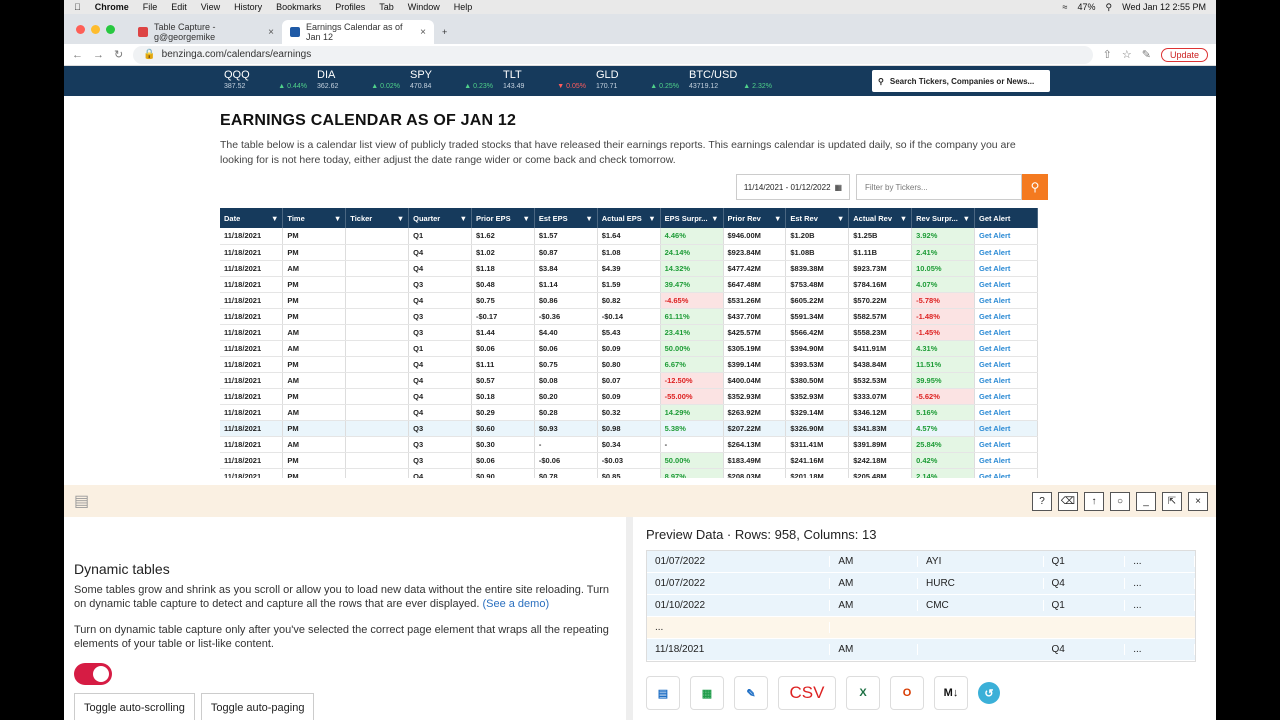 Image resolution: width=1280 pixels, height=720 pixels. What do you see at coordinates (817, 218) in the screenshot?
I see `column-header: Est Rev ▼` at bounding box center [817, 218].